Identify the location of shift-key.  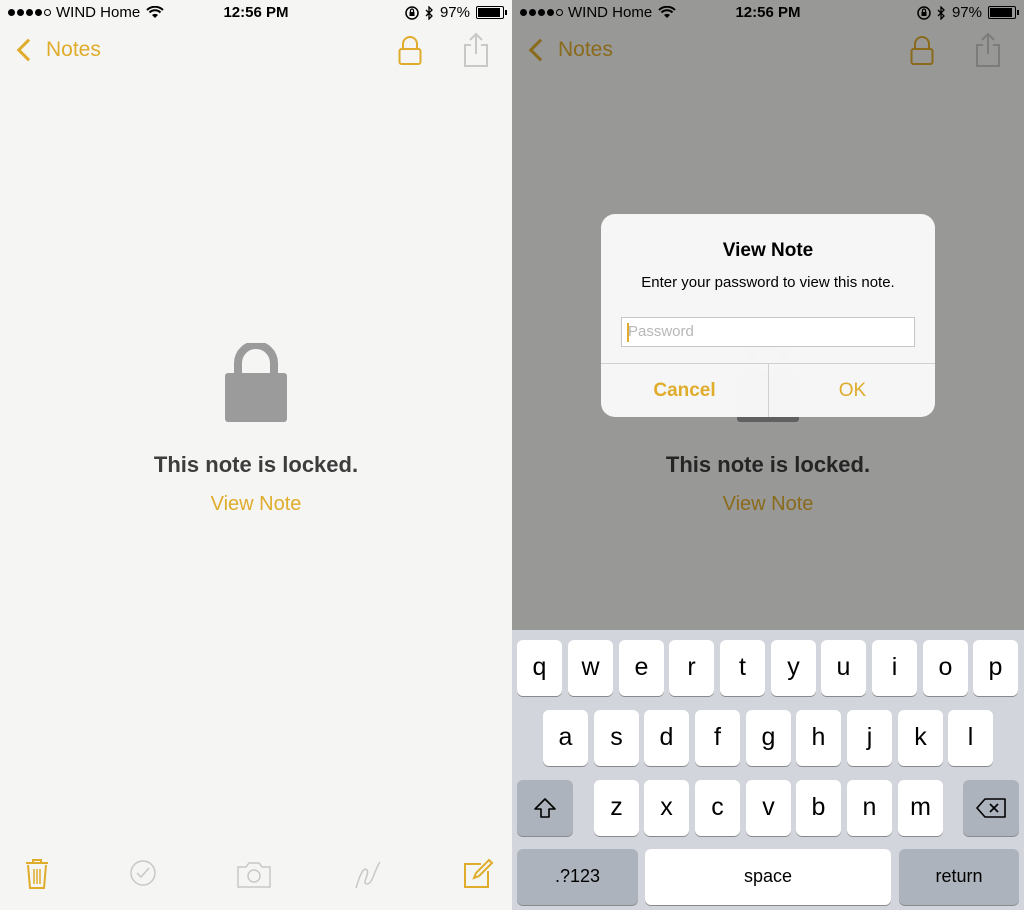
(545, 808).